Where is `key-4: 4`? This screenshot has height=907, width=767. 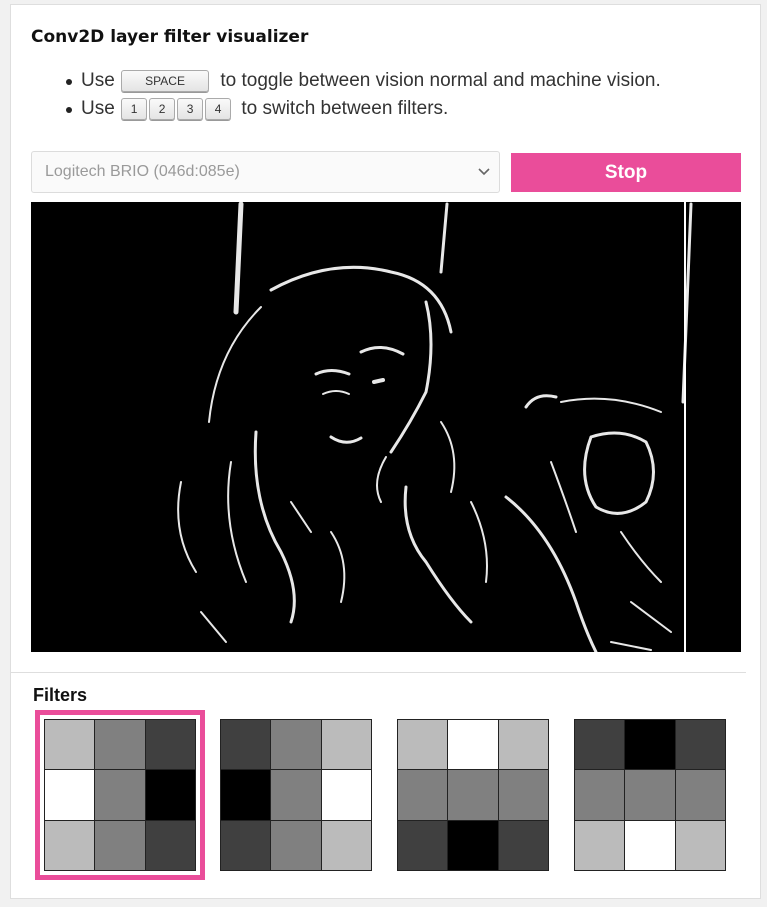 key-4: 4 is located at coordinates (218, 108).